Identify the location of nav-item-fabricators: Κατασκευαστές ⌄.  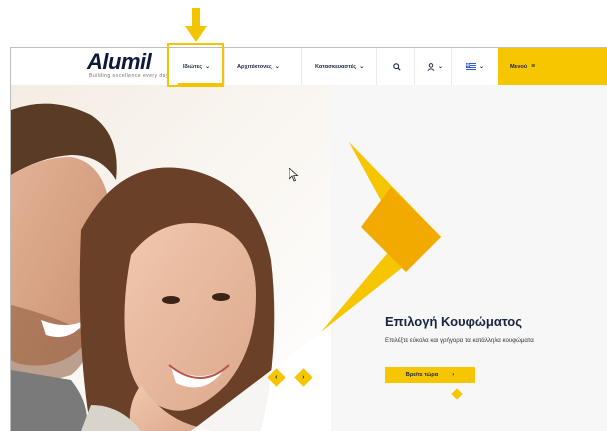
(339, 66).